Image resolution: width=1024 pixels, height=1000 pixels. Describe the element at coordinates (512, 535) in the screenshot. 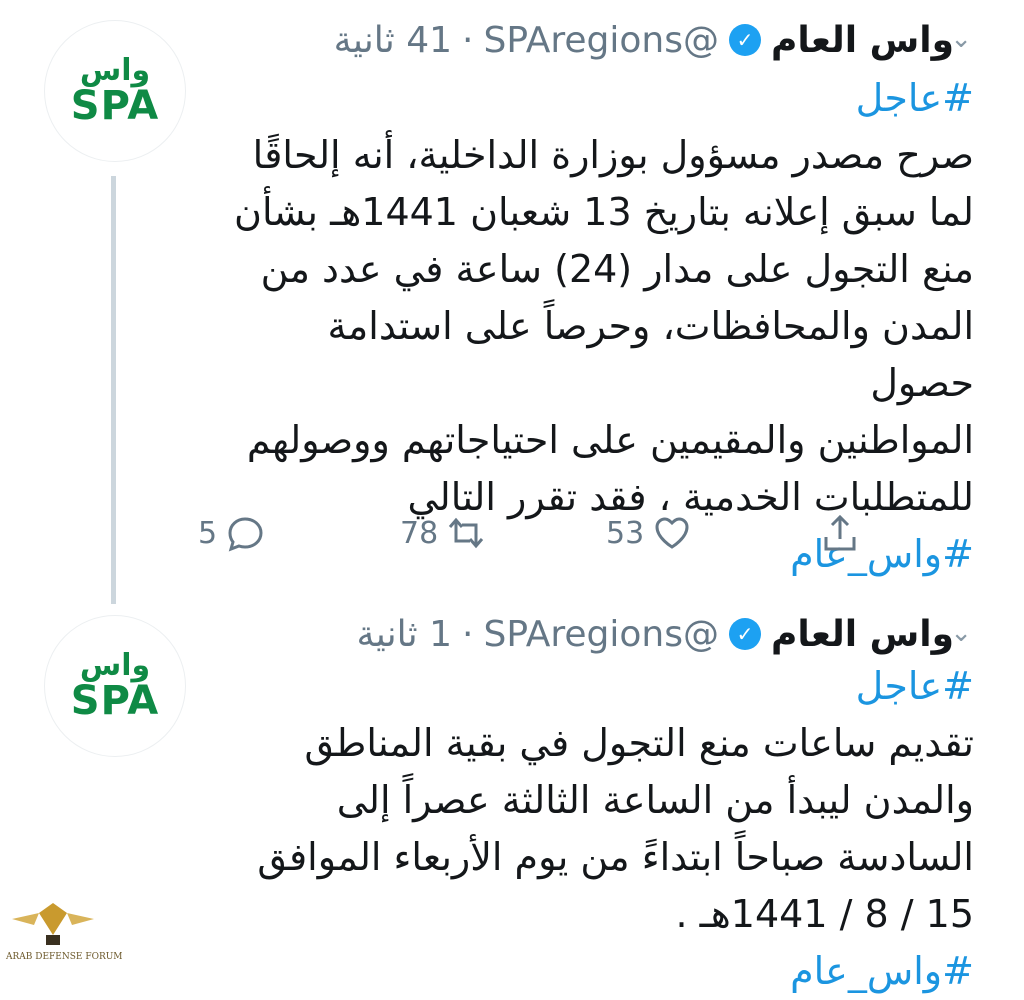

I see `tweet-actions: 5 78 53` at that location.